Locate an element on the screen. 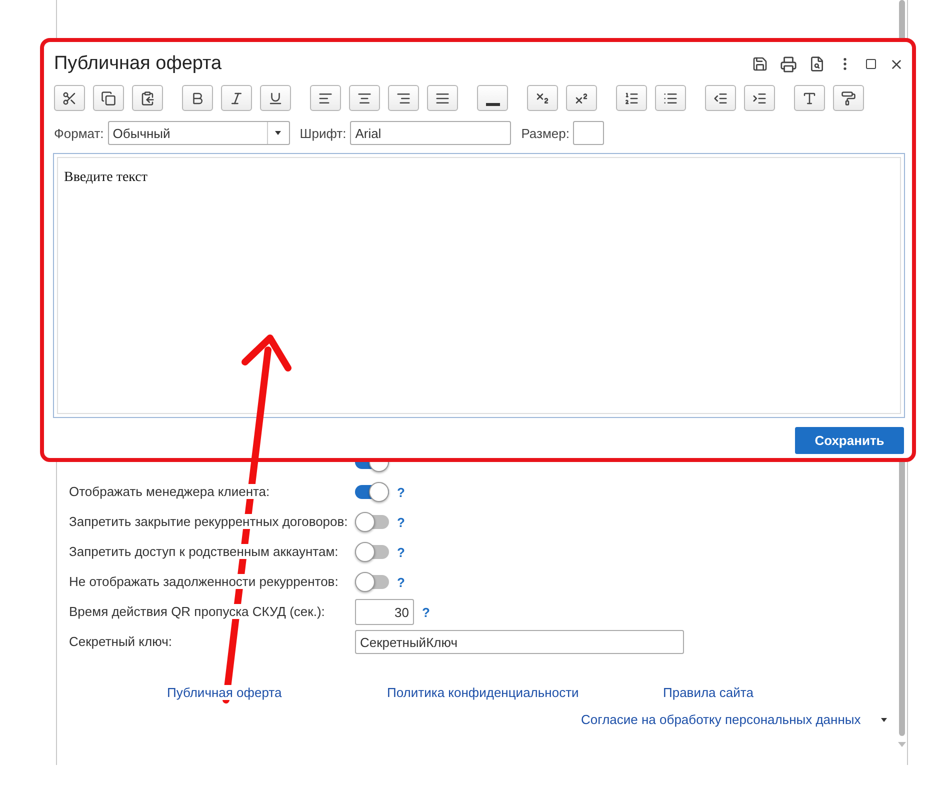  text-field: СекретныйКлюч is located at coordinates (519, 642).